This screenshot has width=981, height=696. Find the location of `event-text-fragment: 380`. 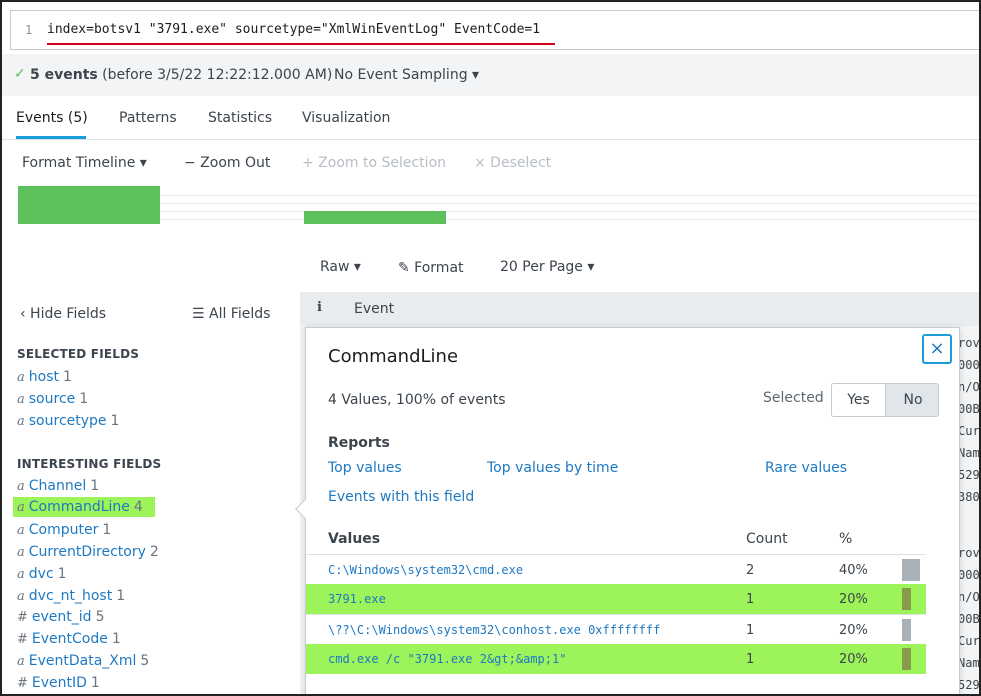

event-text-fragment: 380 is located at coordinates (969, 497).